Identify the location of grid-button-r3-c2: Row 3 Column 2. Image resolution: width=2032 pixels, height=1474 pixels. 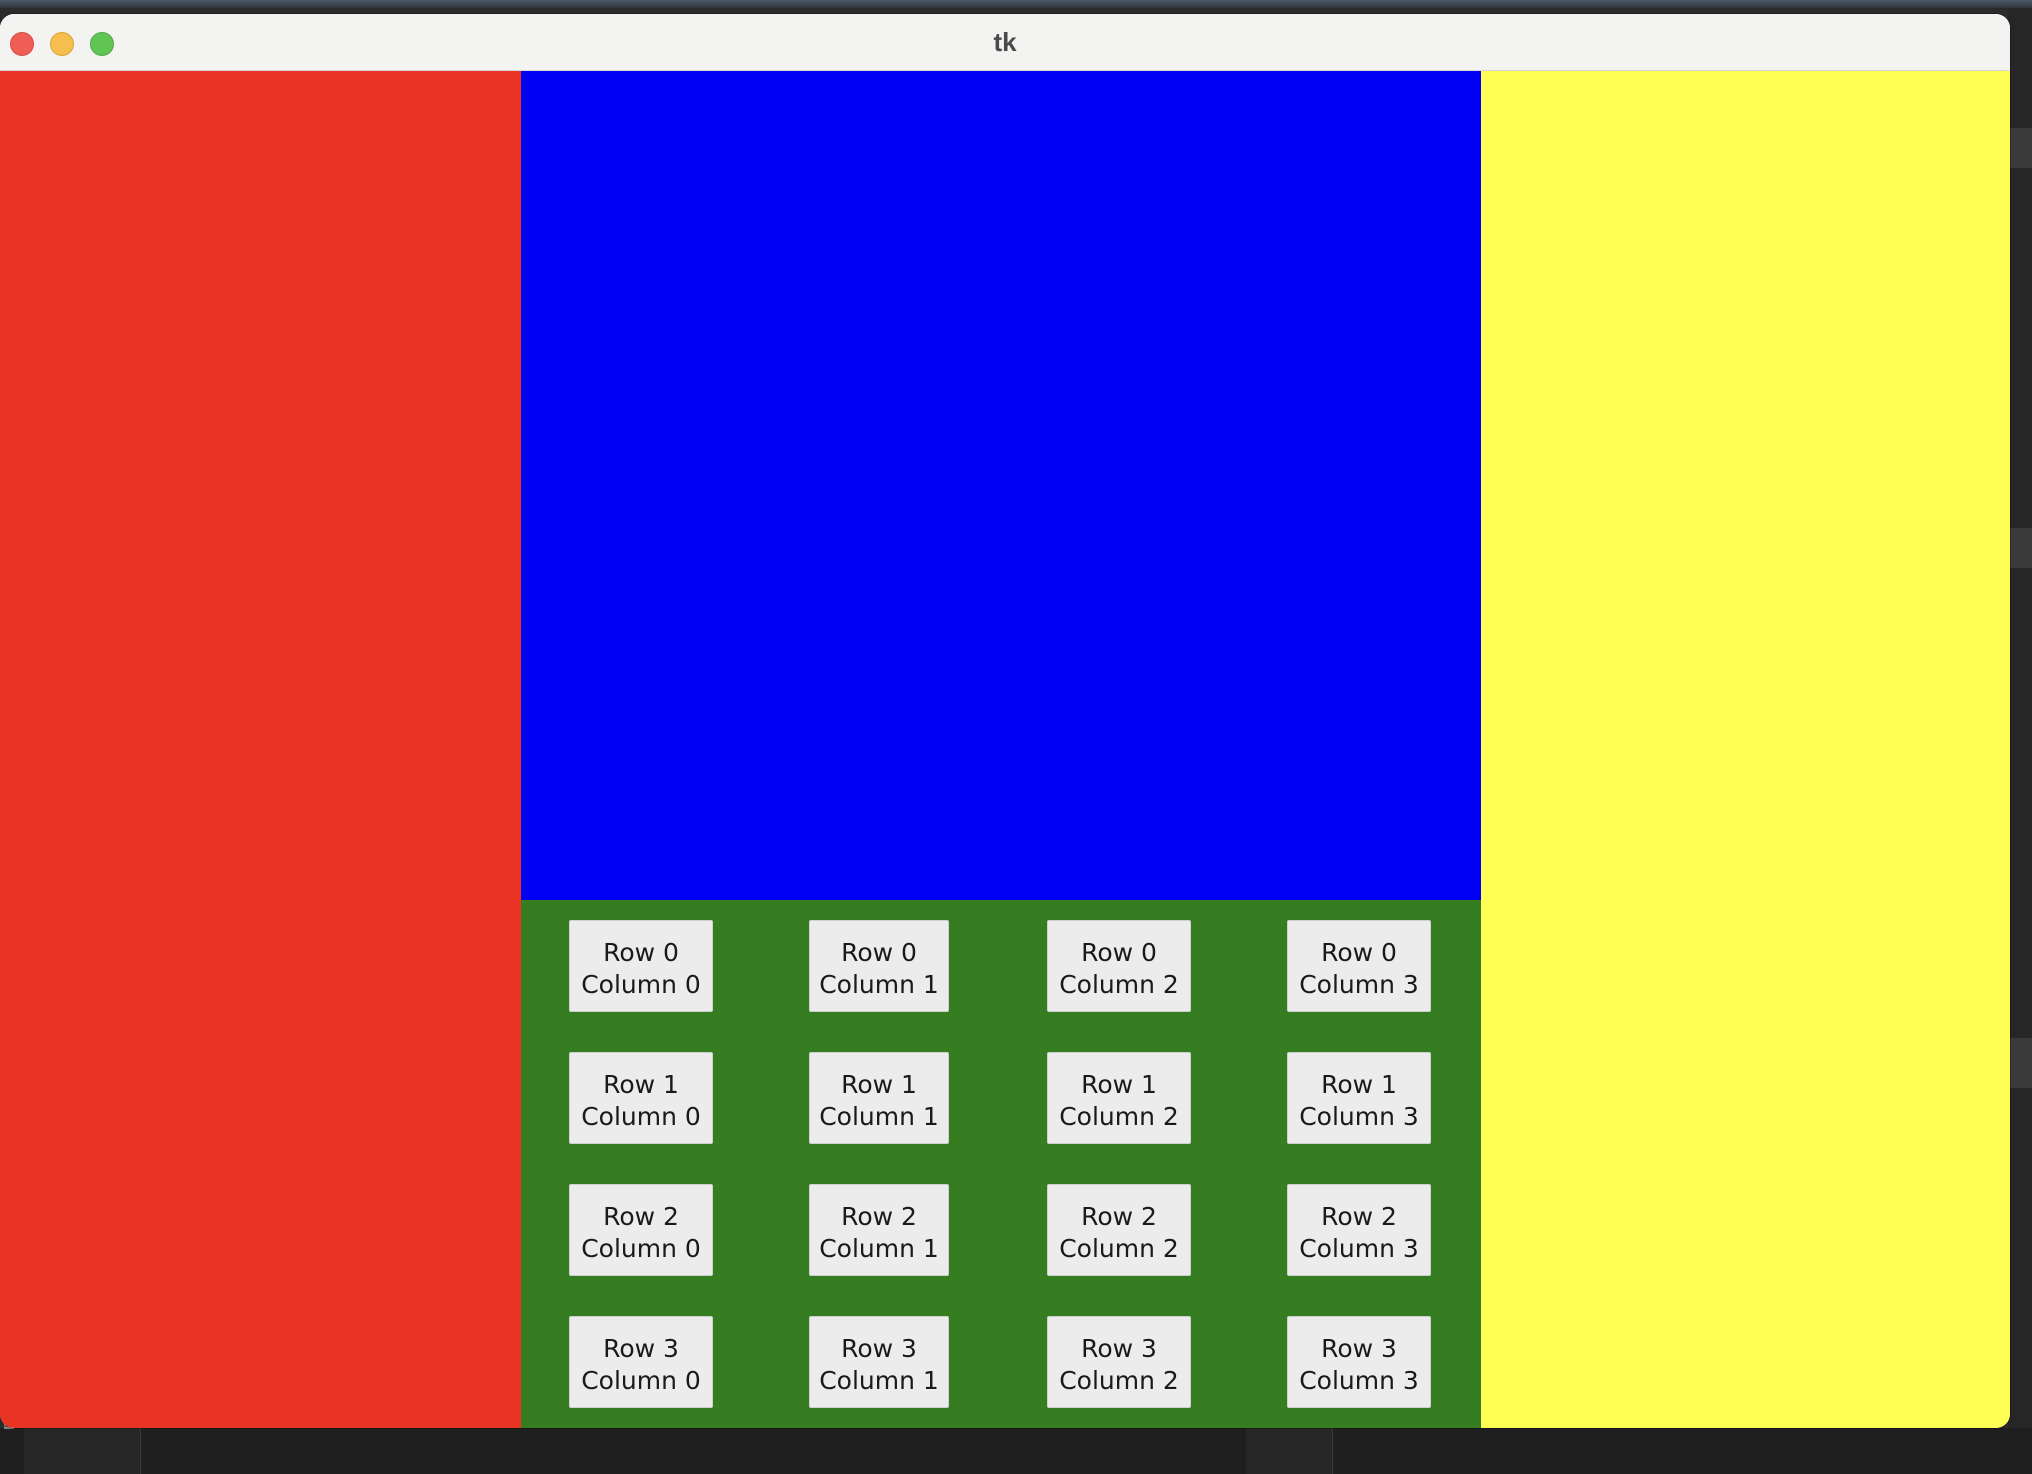
(1119, 1362).